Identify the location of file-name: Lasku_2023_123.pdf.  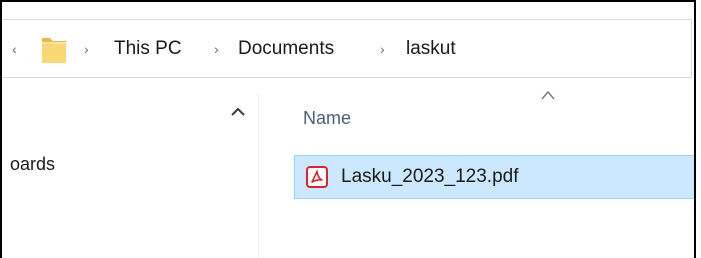
(430, 176).